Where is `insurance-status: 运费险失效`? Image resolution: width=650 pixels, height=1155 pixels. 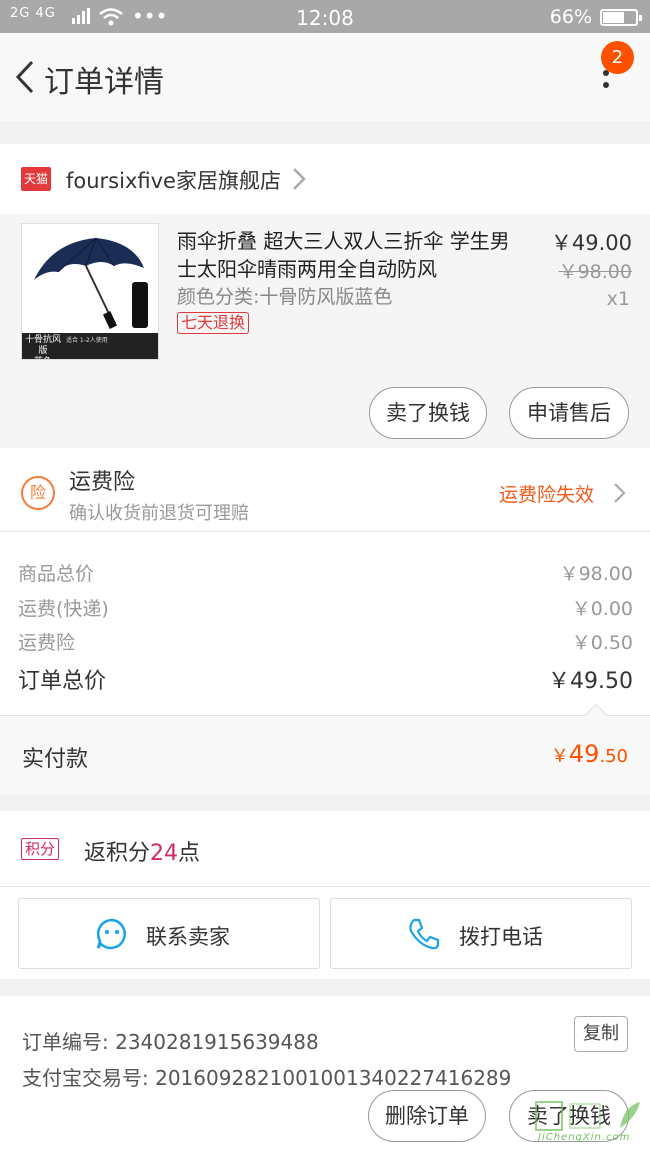 insurance-status: 运费险失效 is located at coordinates (547, 495).